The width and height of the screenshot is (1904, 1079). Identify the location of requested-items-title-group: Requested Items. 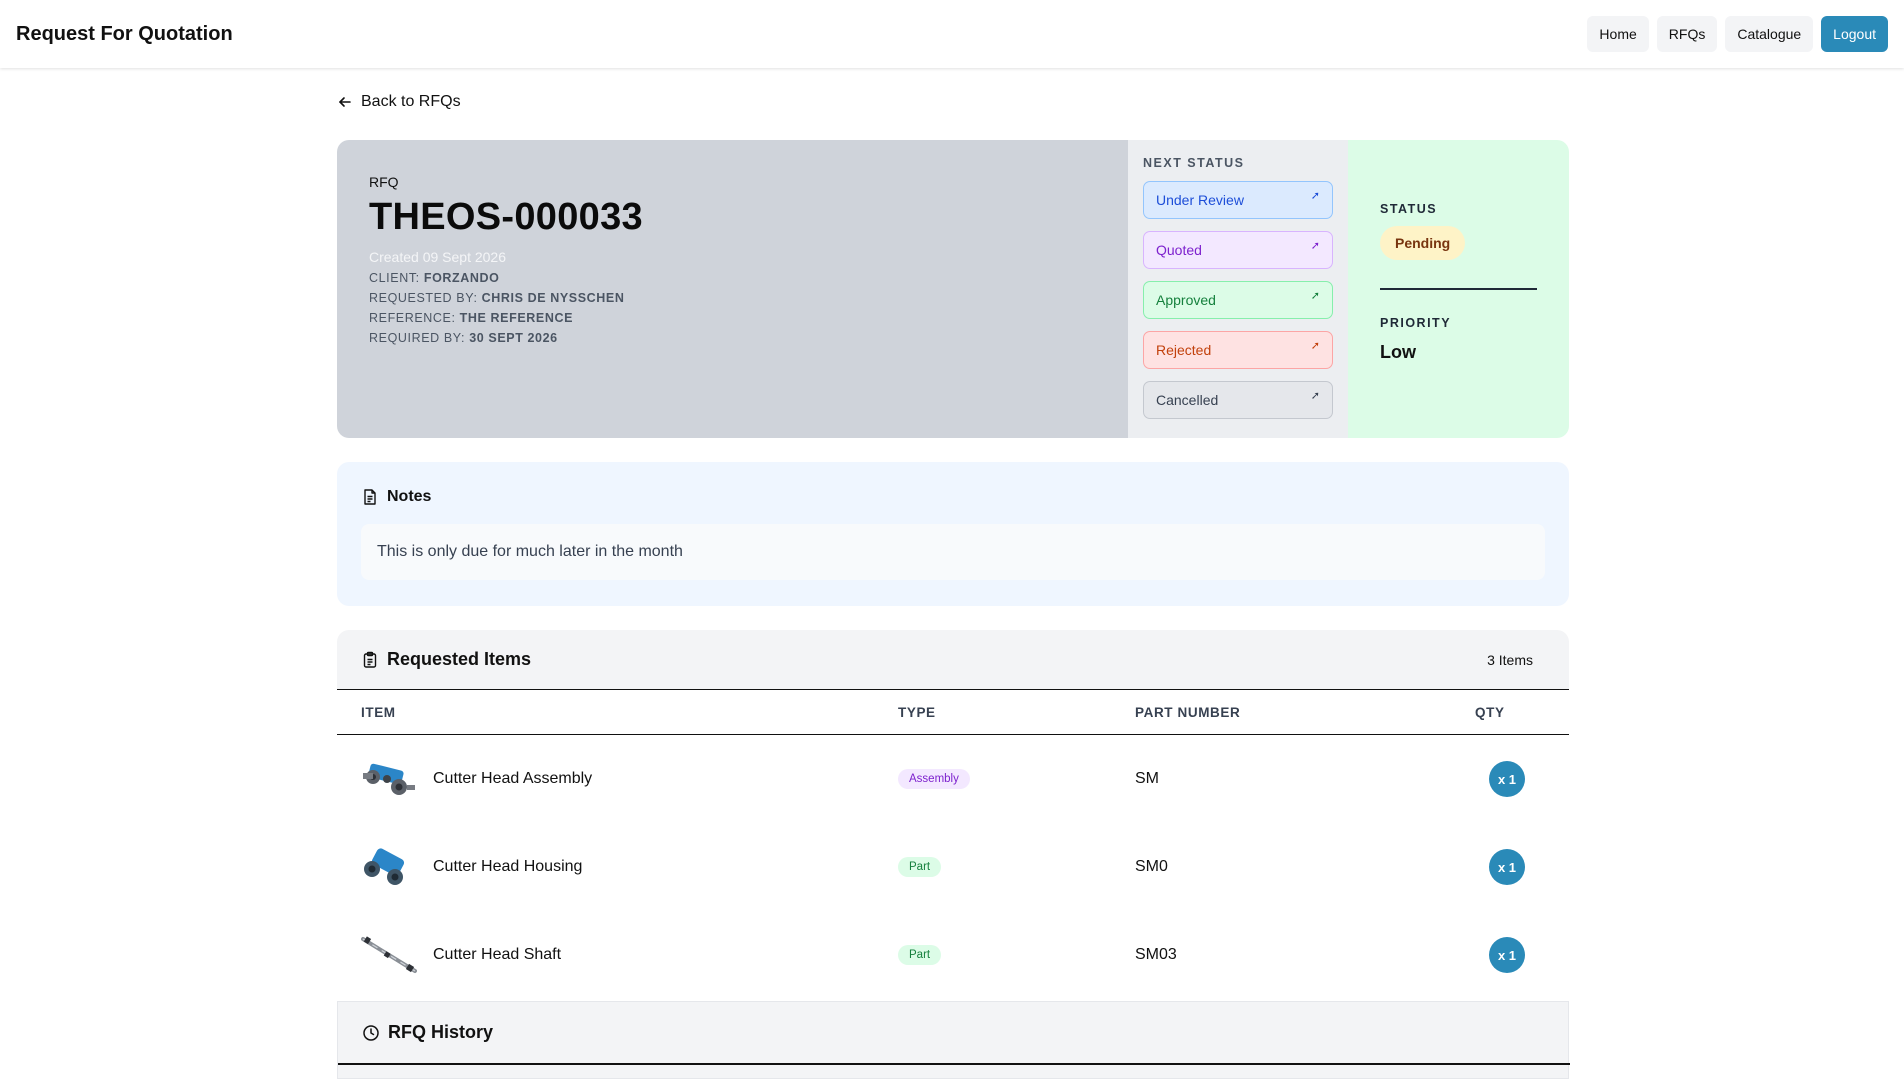
(446, 659).